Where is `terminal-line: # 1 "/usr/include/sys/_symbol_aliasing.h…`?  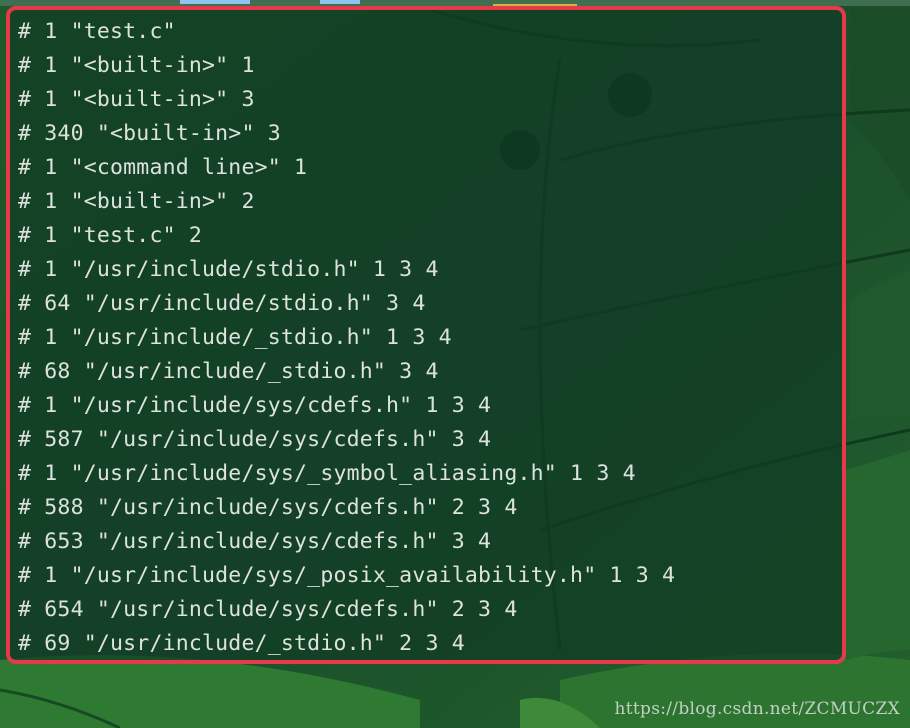
terminal-line: # 1 "/usr/include/sys/_symbol_aliasing.h… is located at coordinates (327, 473).